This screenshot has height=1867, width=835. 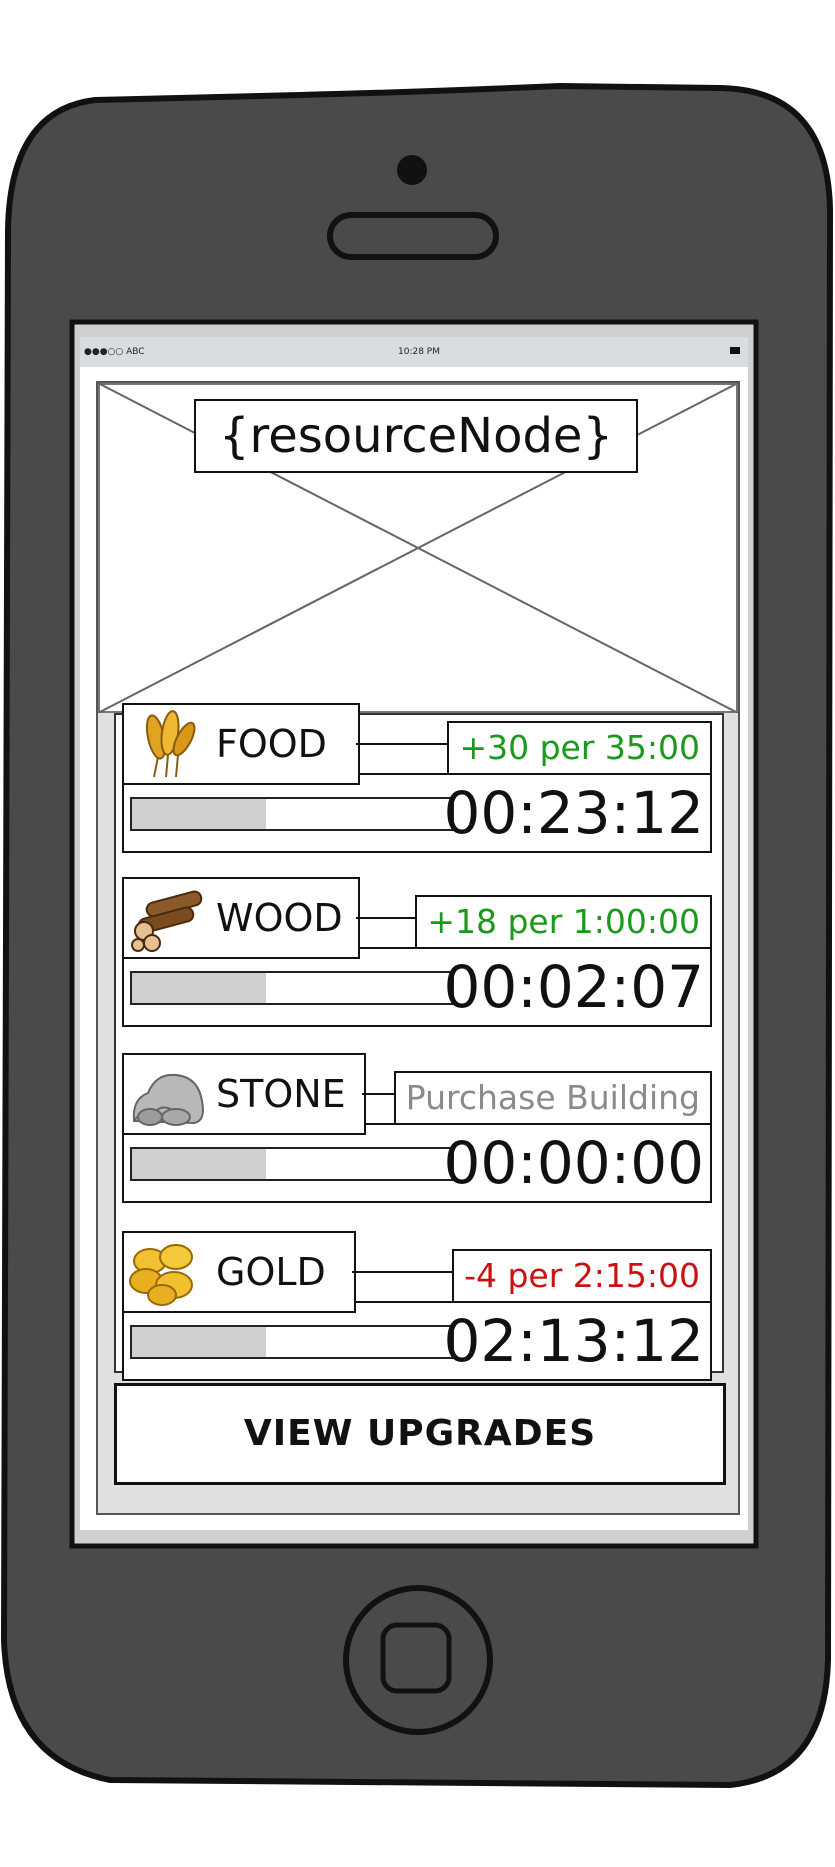 What do you see at coordinates (168, 918) in the screenshot?
I see `logs-icon` at bounding box center [168, 918].